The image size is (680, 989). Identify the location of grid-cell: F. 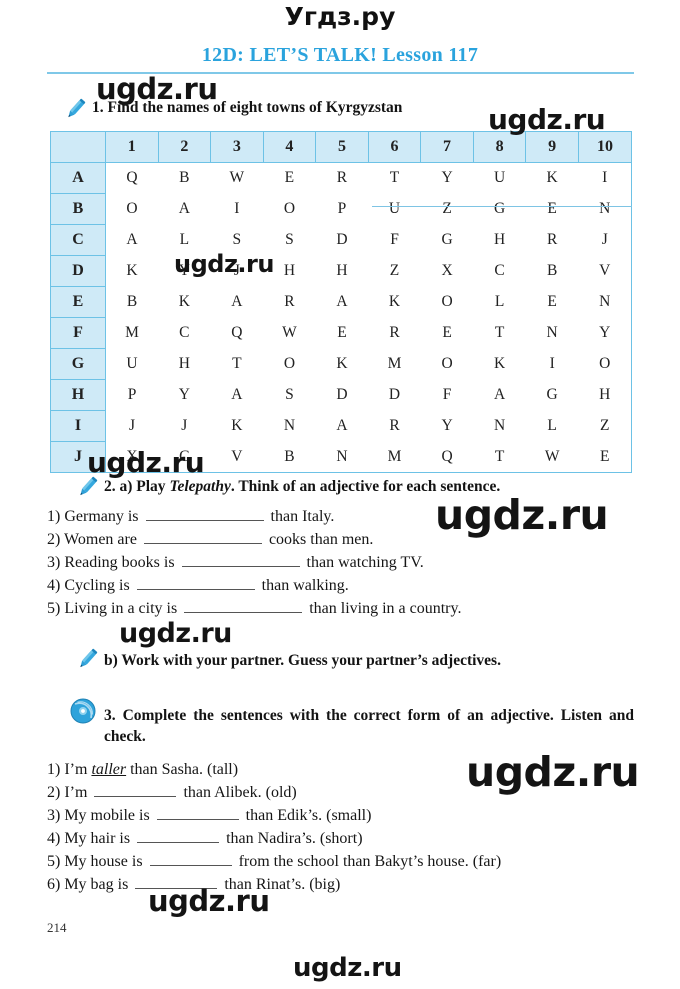
(447, 395).